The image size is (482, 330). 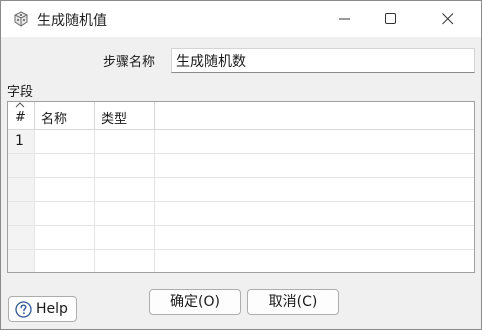 I want to click on ok-button: 确定(O), so click(x=195, y=302).